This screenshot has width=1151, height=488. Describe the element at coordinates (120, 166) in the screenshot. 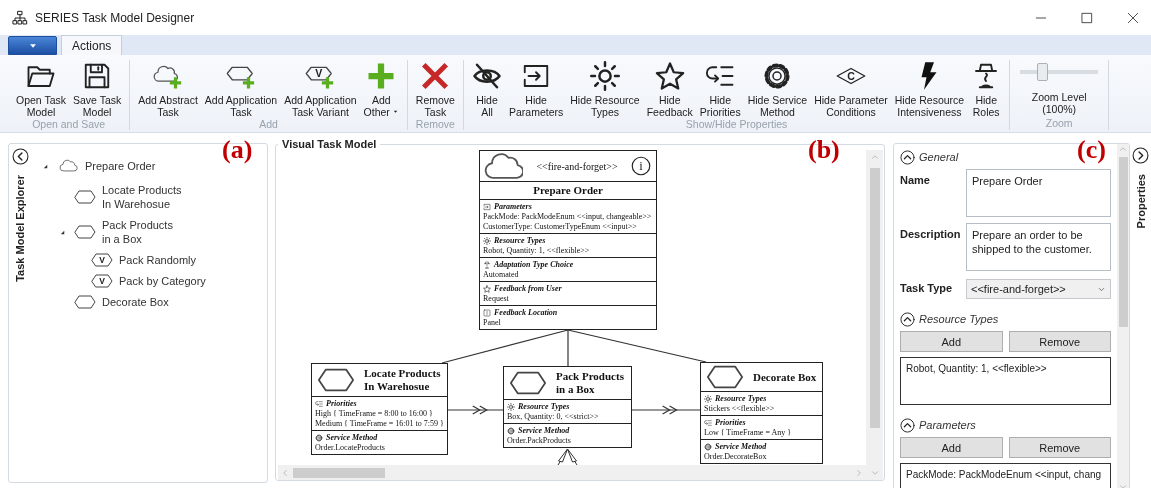

I see `tree-item-label: Prepare Order` at that location.